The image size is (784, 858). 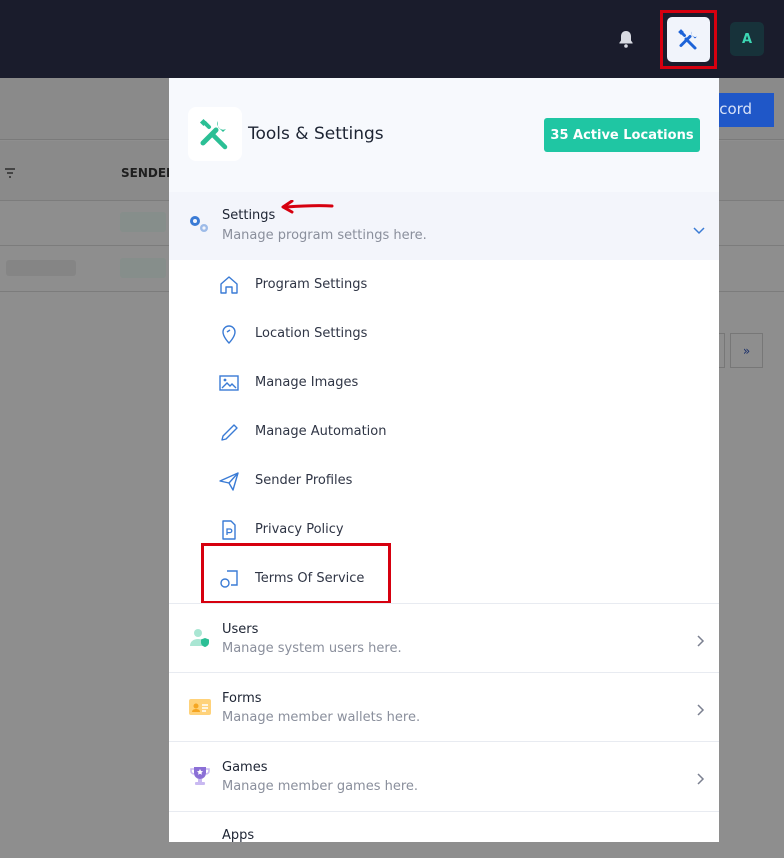 What do you see at coordinates (444, 480) in the screenshot?
I see `menu-item-sender-profiles: Sender Profiles` at bounding box center [444, 480].